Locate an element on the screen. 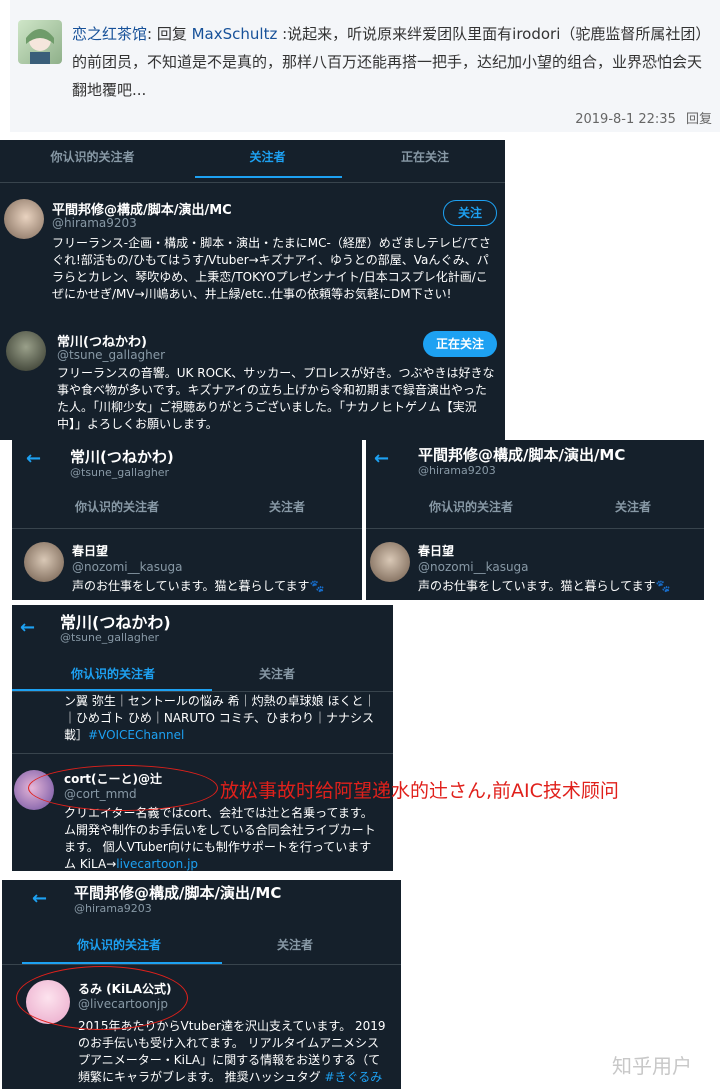 Image resolution: width=720 pixels, height=1089 pixels. bio-line: ム KiLA→livecartoon.jp is located at coordinates (131, 864).